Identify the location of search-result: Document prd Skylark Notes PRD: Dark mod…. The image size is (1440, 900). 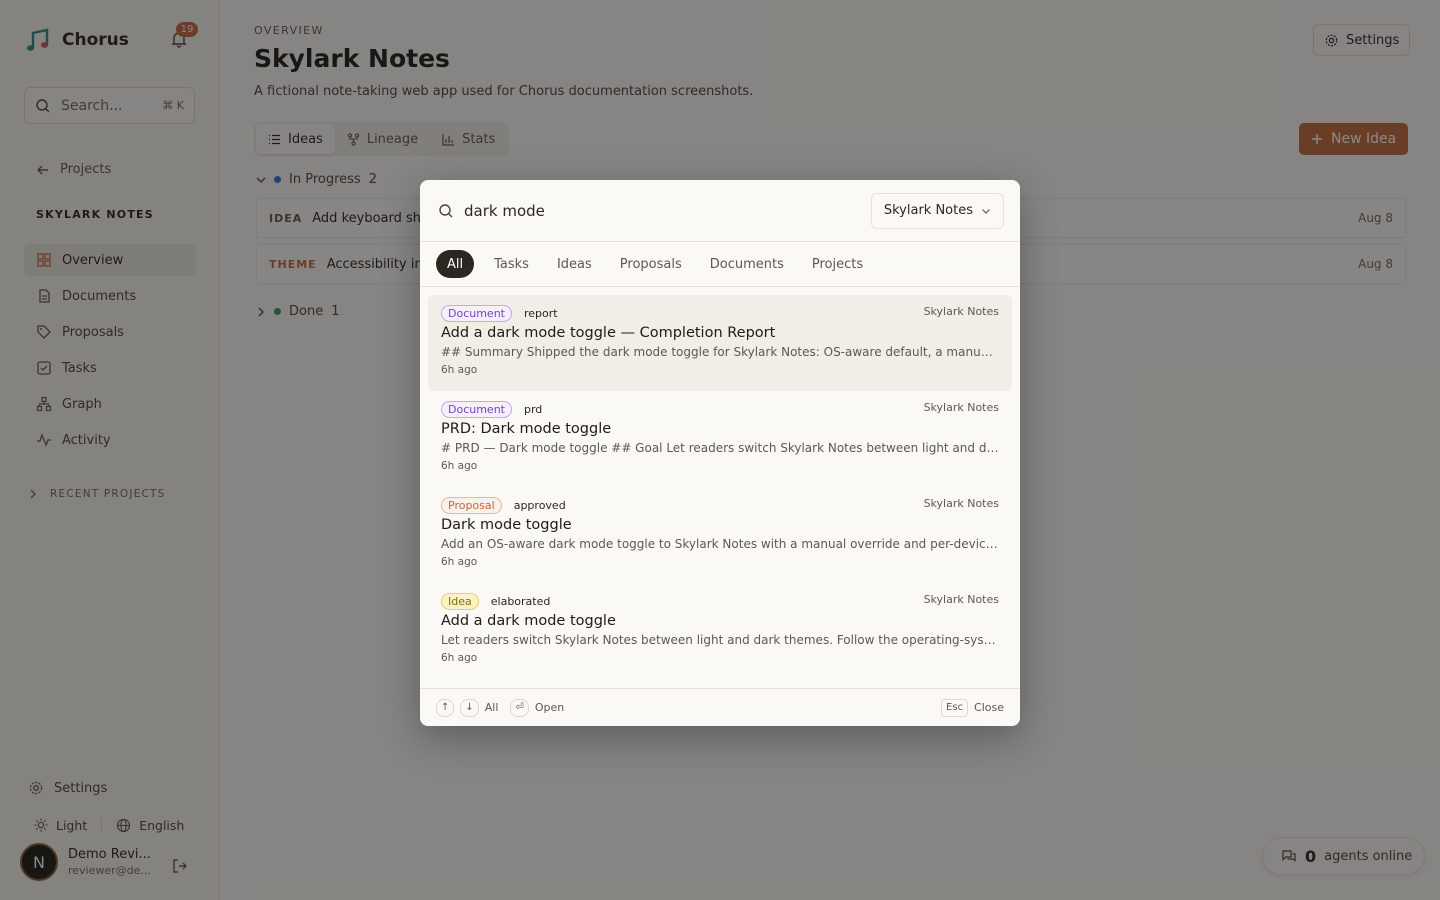
(720, 439).